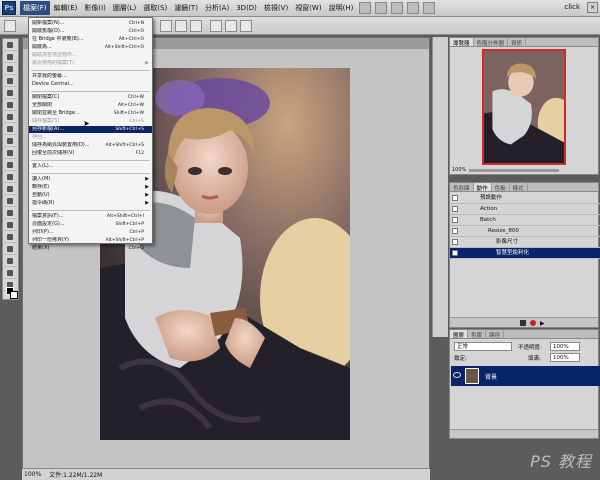 The image size is (600, 480). Describe the element at coordinates (90, 97) in the screenshot. I see `file-menu-item: 關閉檔案(C) Ctrl+W` at that location.